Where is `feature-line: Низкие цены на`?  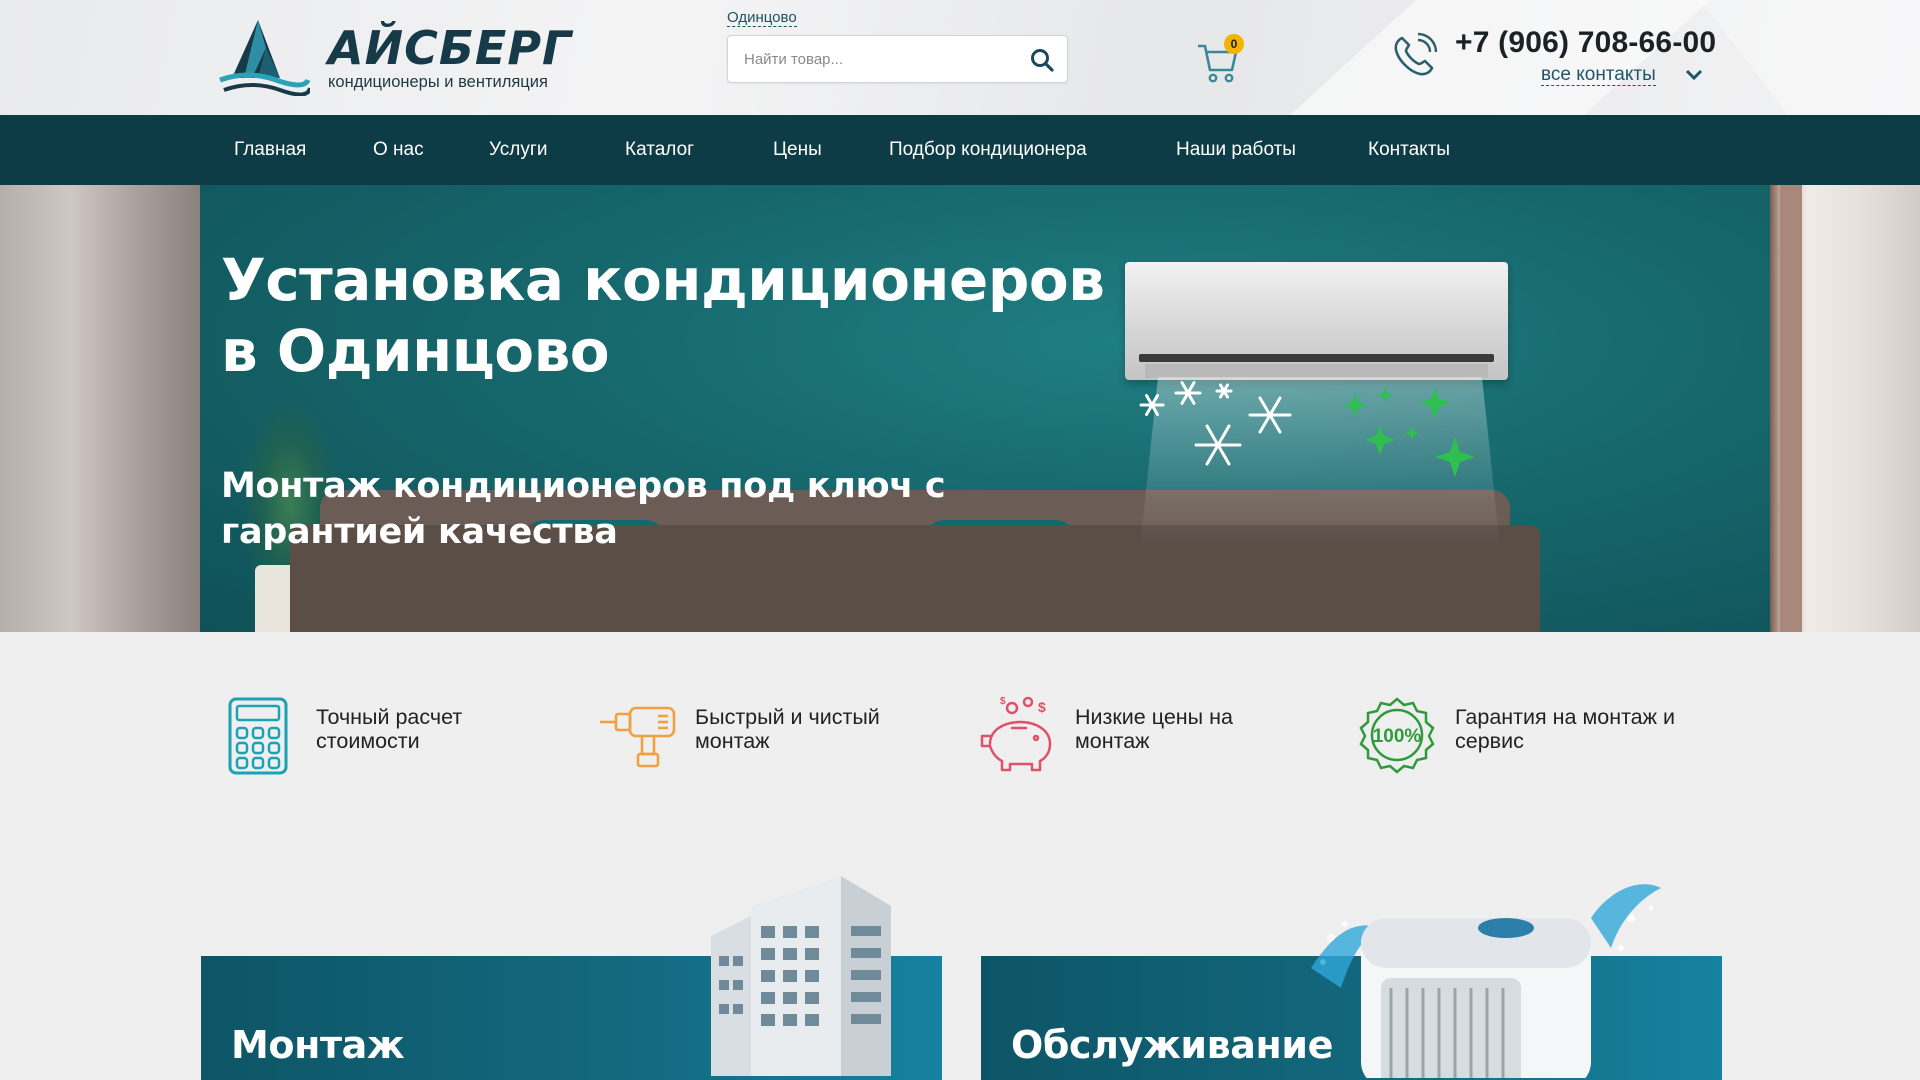
feature-line: Низкие цены на is located at coordinates (1154, 717).